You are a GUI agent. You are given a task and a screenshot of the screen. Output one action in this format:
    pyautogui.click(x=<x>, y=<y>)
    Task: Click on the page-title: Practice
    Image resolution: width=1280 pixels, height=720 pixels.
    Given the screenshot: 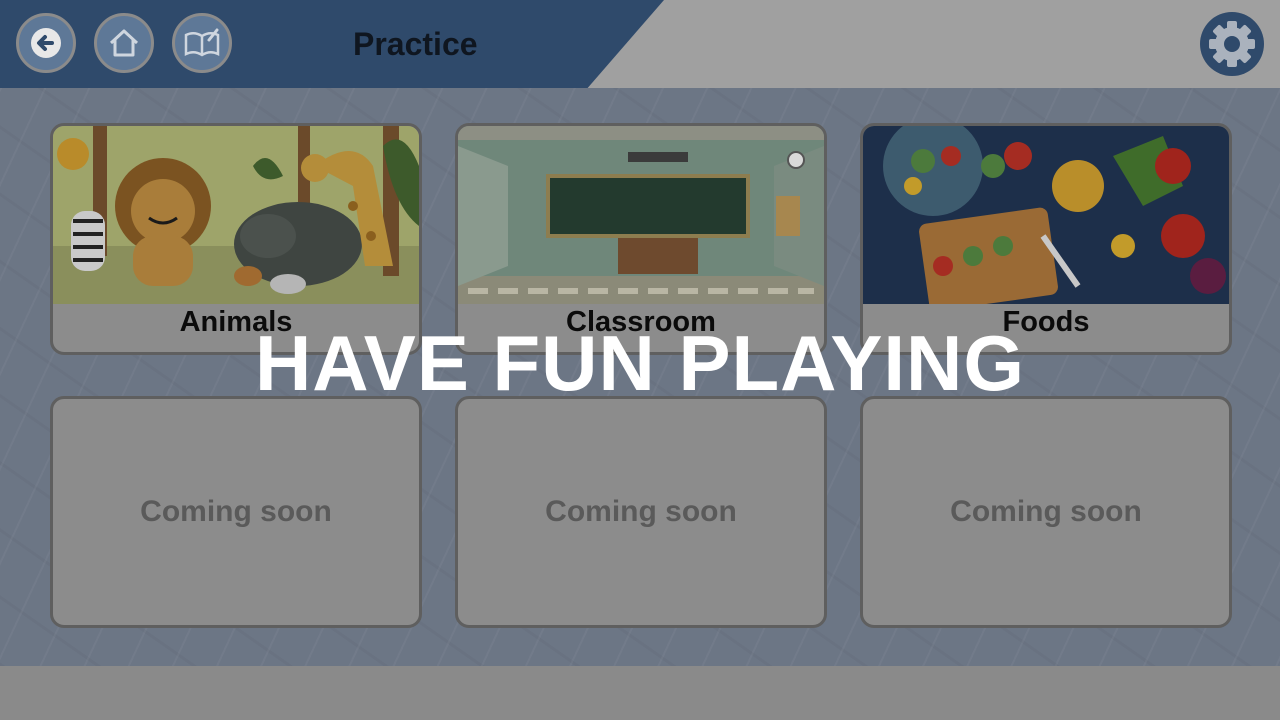 What is the action you would take?
    pyautogui.click(x=415, y=44)
    